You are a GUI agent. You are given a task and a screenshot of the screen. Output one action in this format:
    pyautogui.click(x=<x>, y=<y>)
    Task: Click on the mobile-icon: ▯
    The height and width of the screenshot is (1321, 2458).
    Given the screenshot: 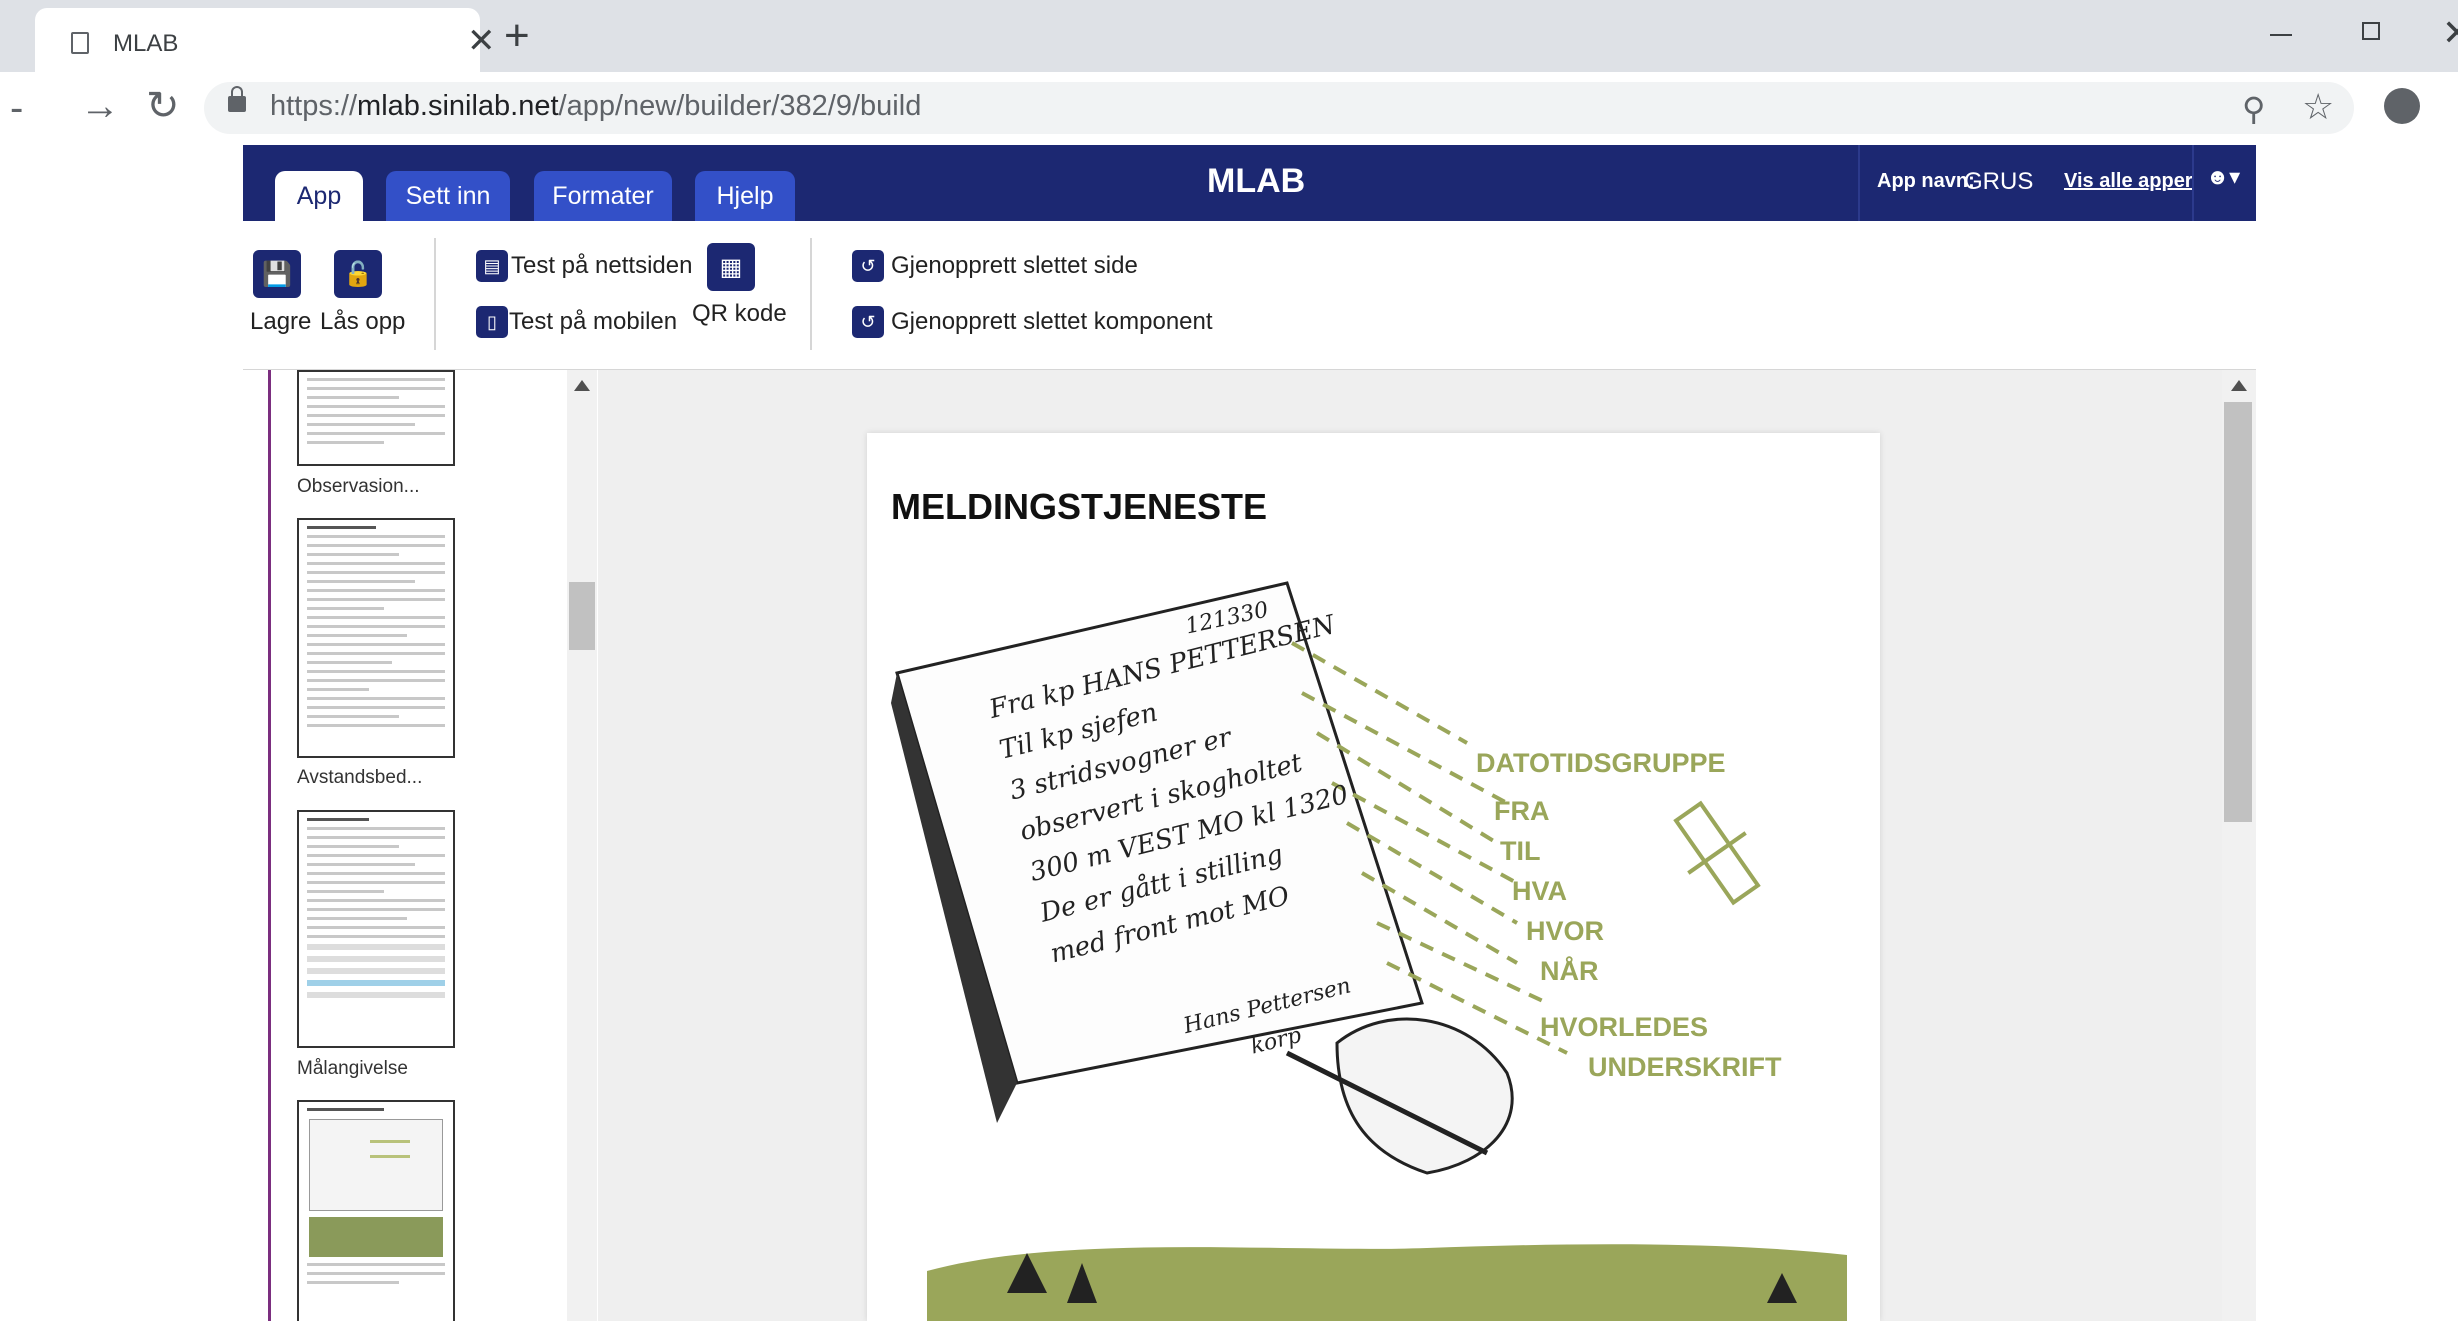 What is the action you would take?
    pyautogui.click(x=492, y=322)
    